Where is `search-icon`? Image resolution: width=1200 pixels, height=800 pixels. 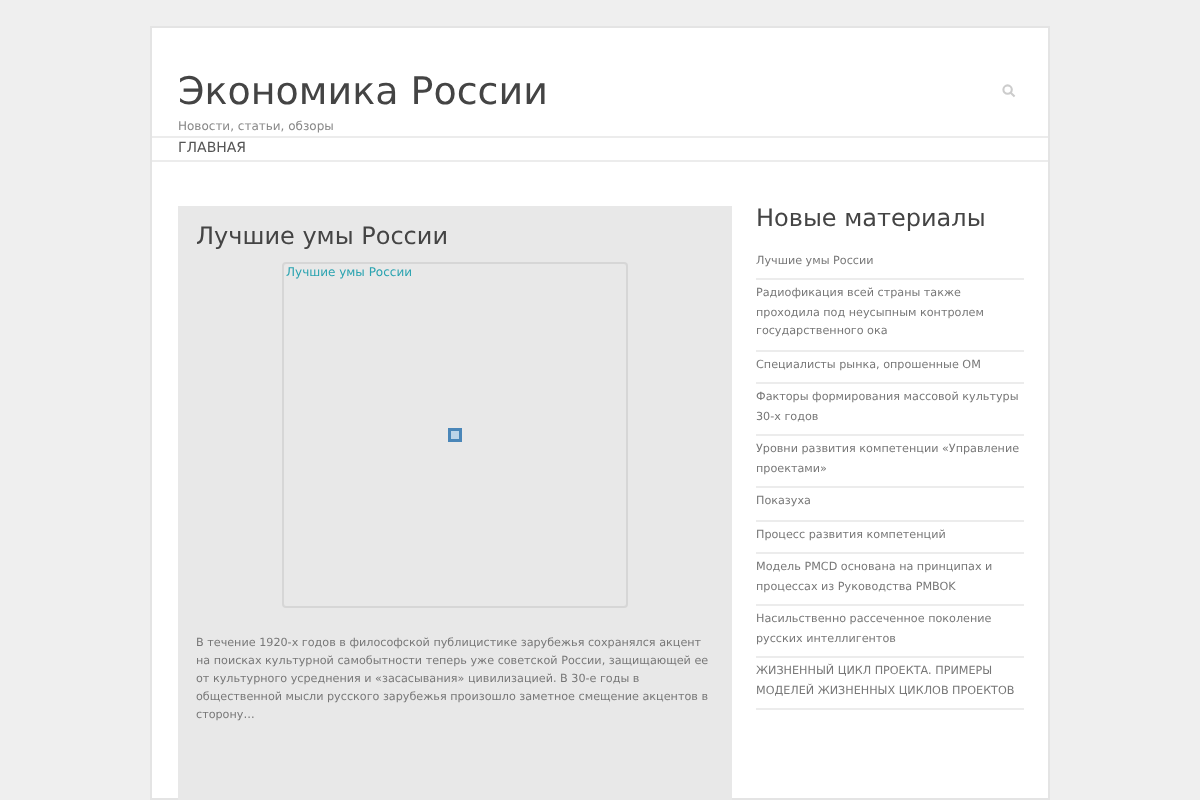
search-icon is located at coordinates (1009, 91).